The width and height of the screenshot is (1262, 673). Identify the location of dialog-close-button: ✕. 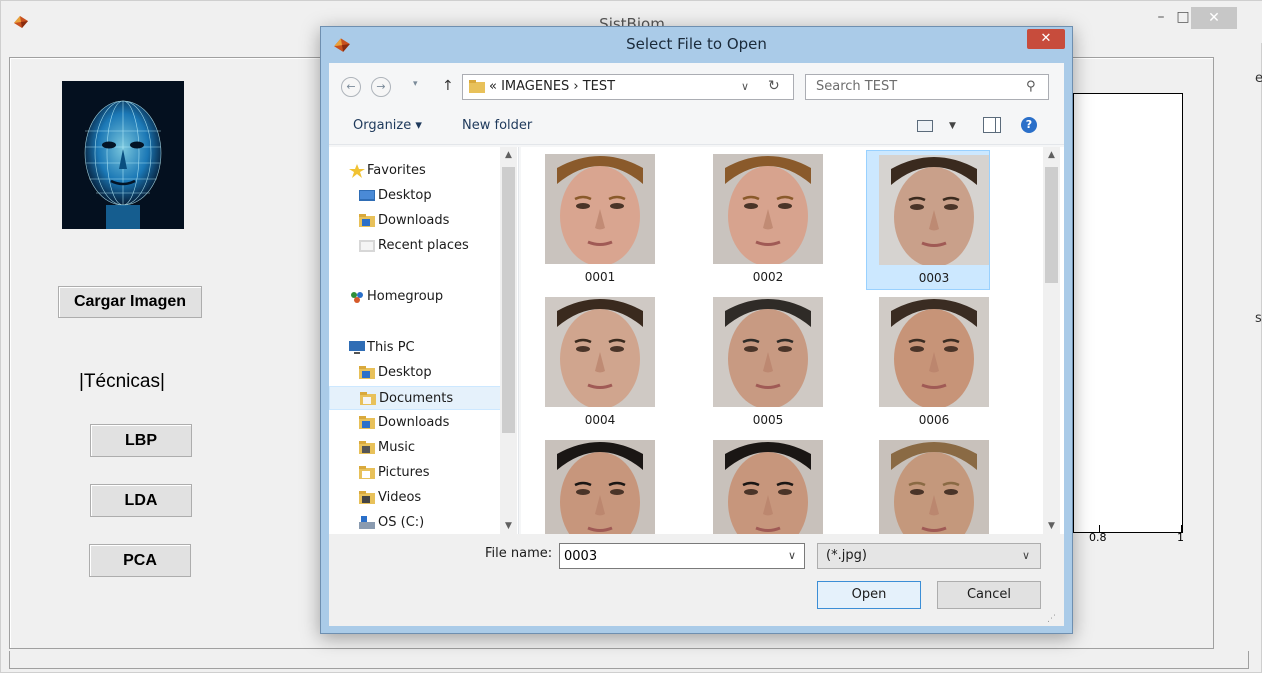
(1046, 39).